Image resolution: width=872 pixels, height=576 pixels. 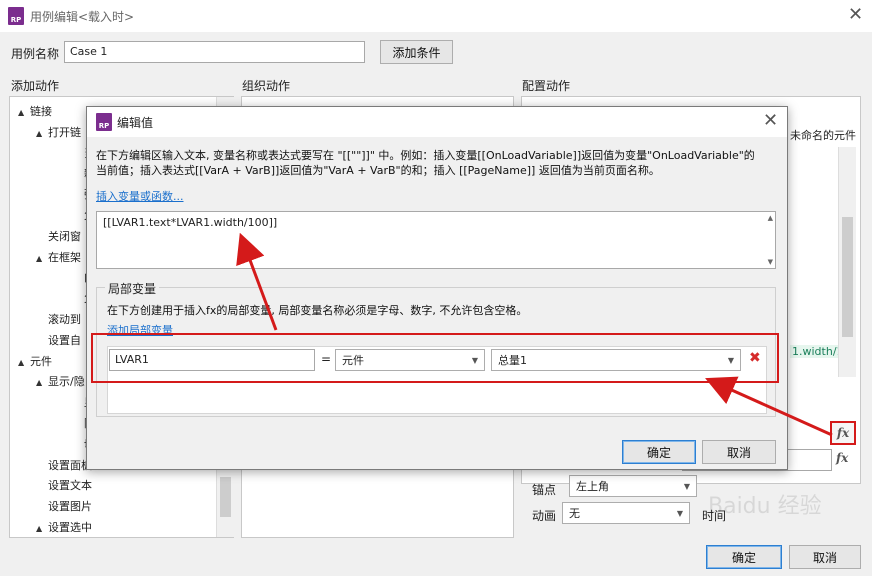 What do you see at coordinates (769, 406) in the screenshot?
I see `arrow-to-local-variable` at bounding box center [769, 406].